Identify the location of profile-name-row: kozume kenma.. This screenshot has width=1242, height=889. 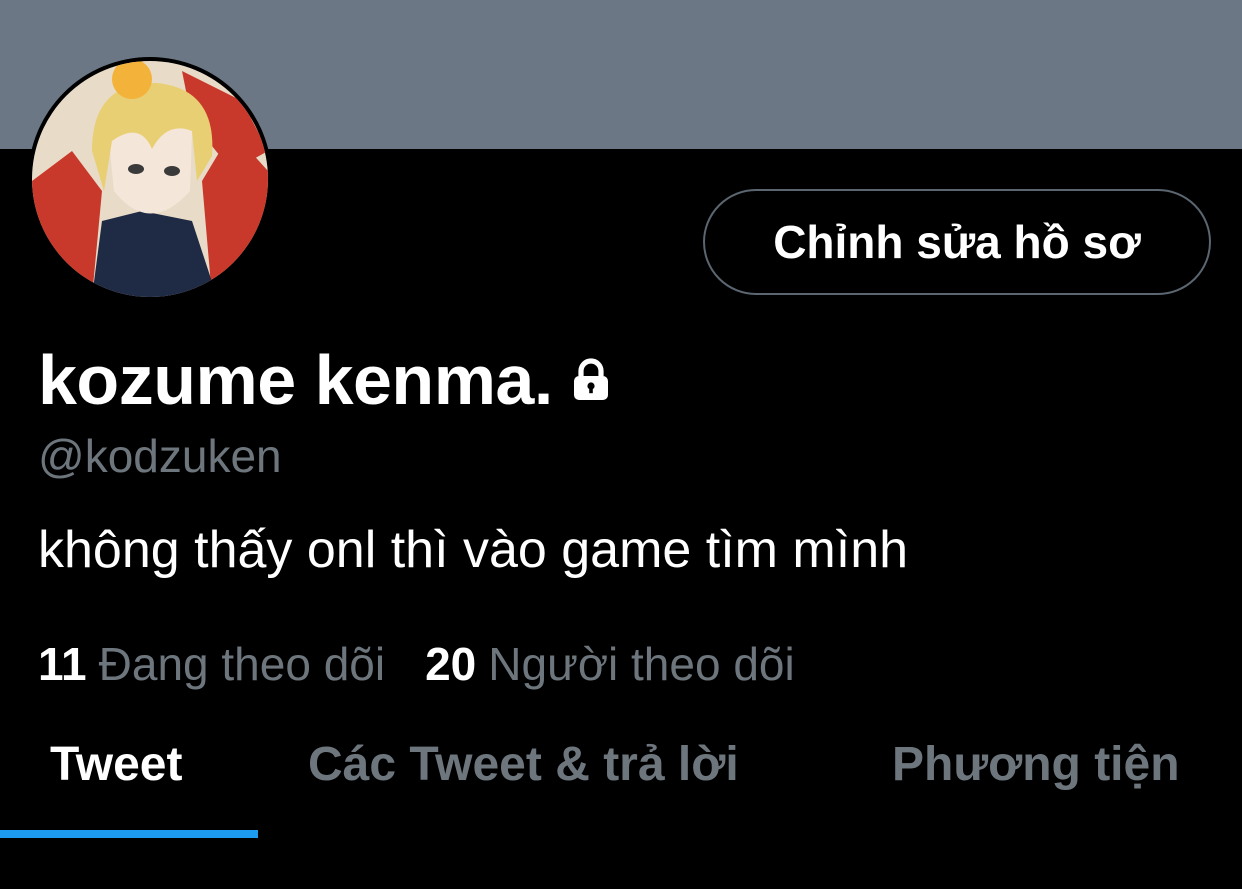
(326, 380).